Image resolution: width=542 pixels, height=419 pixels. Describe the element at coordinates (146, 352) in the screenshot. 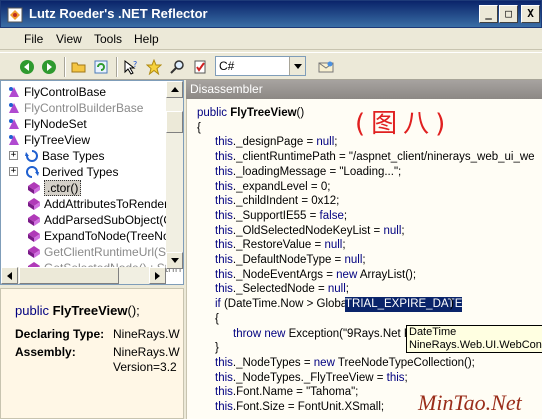

I see `assembly-value: NineRays.W` at that location.